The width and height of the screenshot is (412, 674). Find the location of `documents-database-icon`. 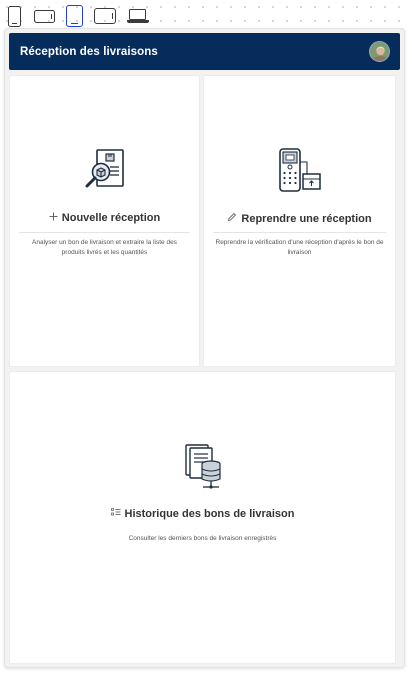

documents-database-icon is located at coordinates (202, 466).